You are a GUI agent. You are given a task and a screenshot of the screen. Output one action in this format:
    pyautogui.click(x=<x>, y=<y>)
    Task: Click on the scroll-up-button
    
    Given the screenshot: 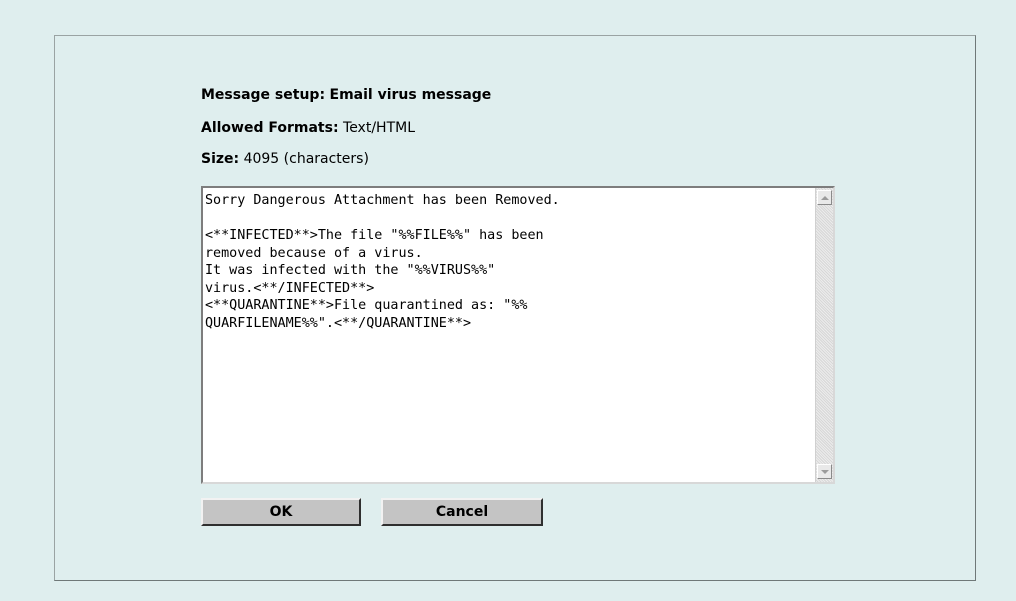 What is the action you would take?
    pyautogui.click(x=824, y=197)
    